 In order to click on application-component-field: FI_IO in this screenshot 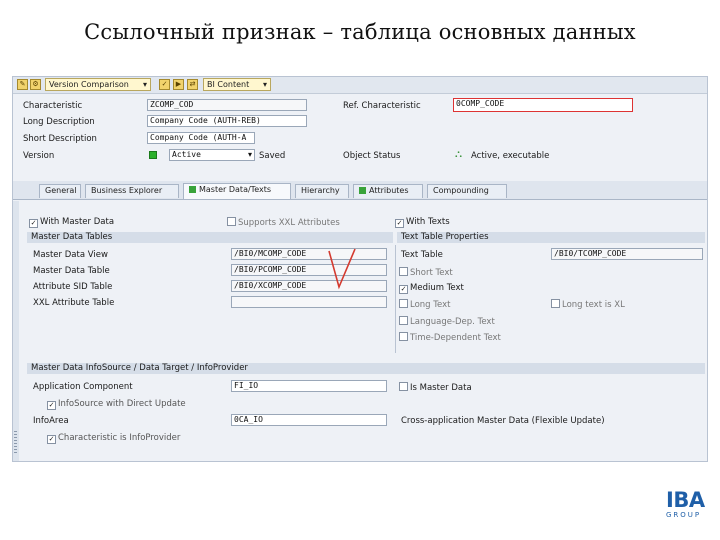, I will do `click(309, 386)`.